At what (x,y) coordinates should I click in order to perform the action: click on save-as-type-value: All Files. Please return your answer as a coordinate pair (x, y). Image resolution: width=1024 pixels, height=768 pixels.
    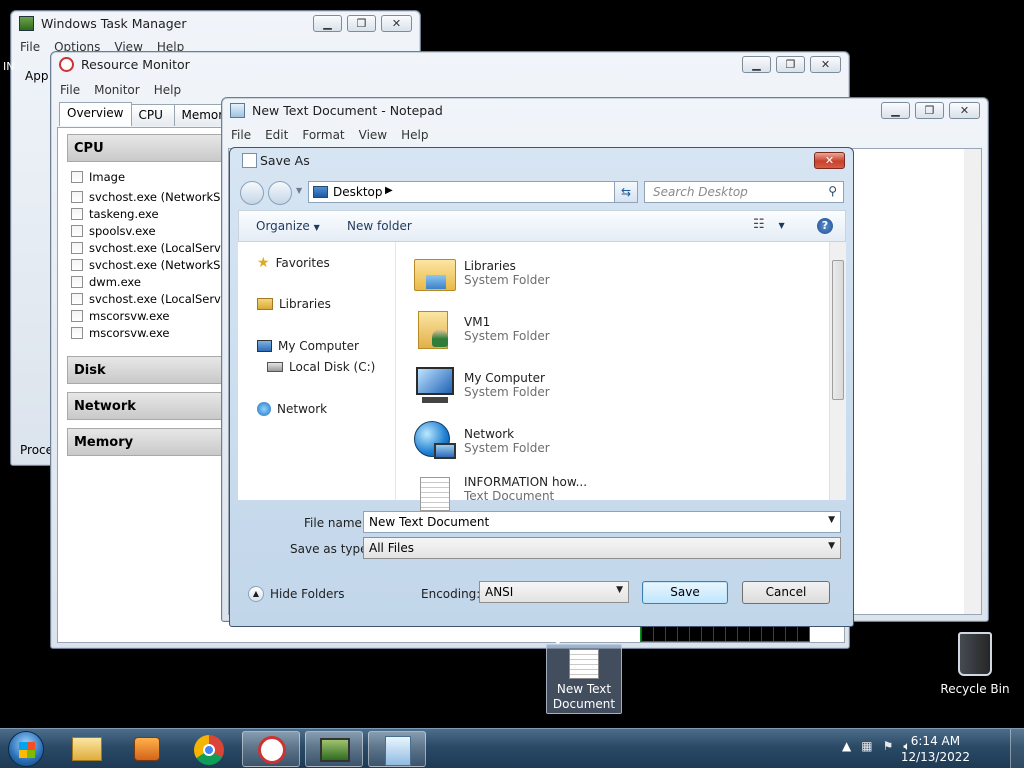
    Looking at the image, I should click on (392, 548).